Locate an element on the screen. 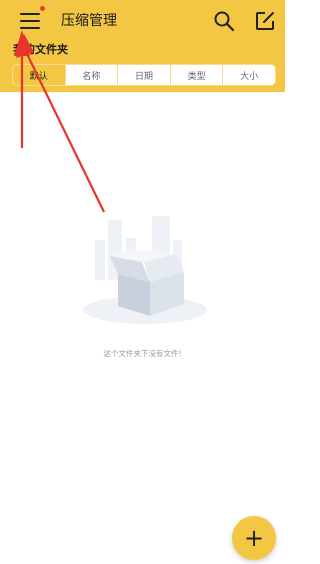  page-title: 压缩管理 is located at coordinates (89, 21).